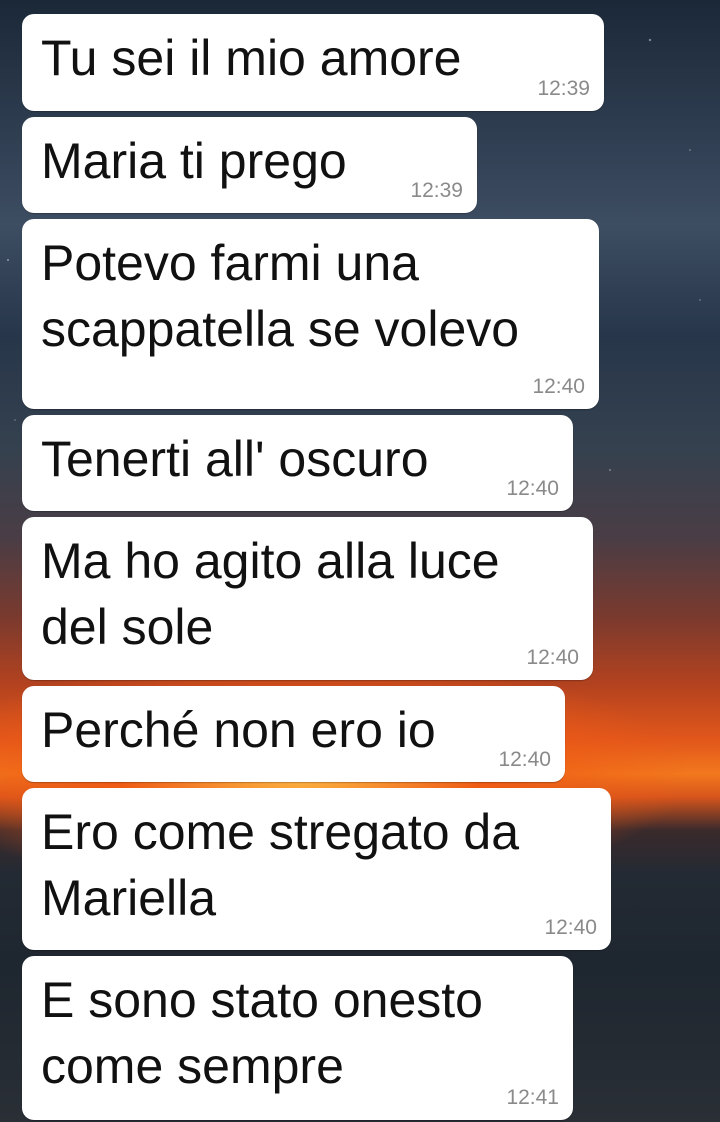 This screenshot has height=1122, width=720. I want to click on message-text: Ma ho agito alla luce del sole, so click(270, 594).